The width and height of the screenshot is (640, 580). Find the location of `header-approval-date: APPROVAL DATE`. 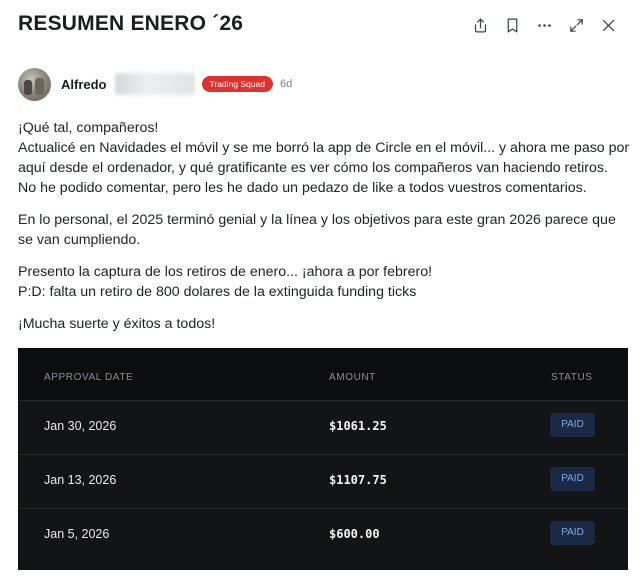

header-approval-date: APPROVAL DATE is located at coordinates (89, 377).